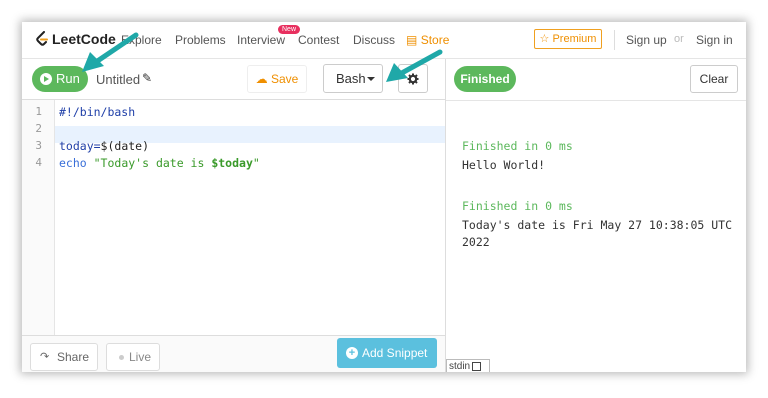 Image resolution: width=768 pixels, height=398 pixels. I want to click on nav-interview: Interview, so click(261, 40).